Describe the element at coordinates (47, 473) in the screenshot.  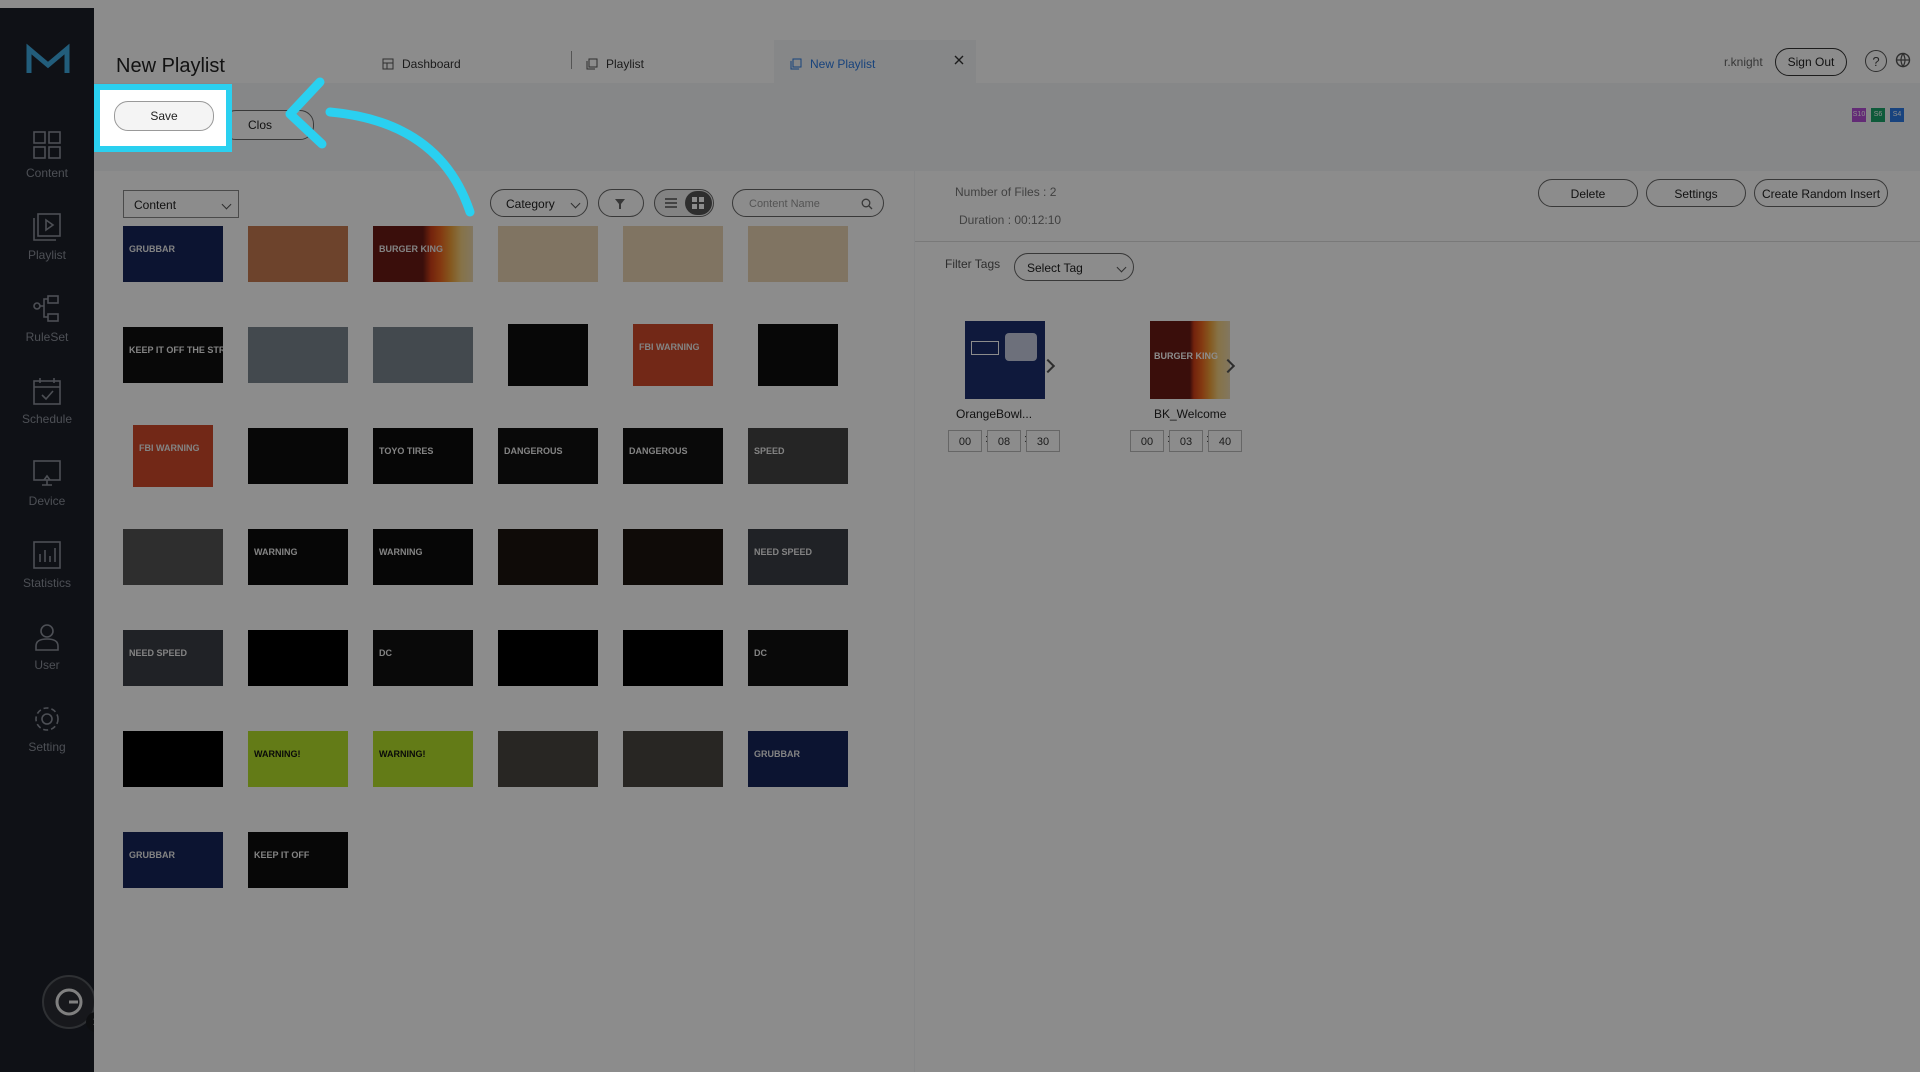
I see `monitor-icon` at that location.